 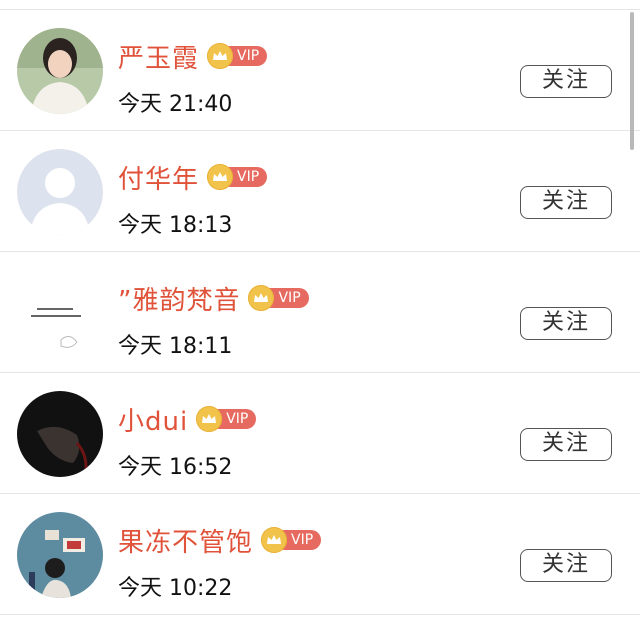 What do you see at coordinates (175, 346) in the screenshot?
I see `timestamp: 今天 18:11` at bounding box center [175, 346].